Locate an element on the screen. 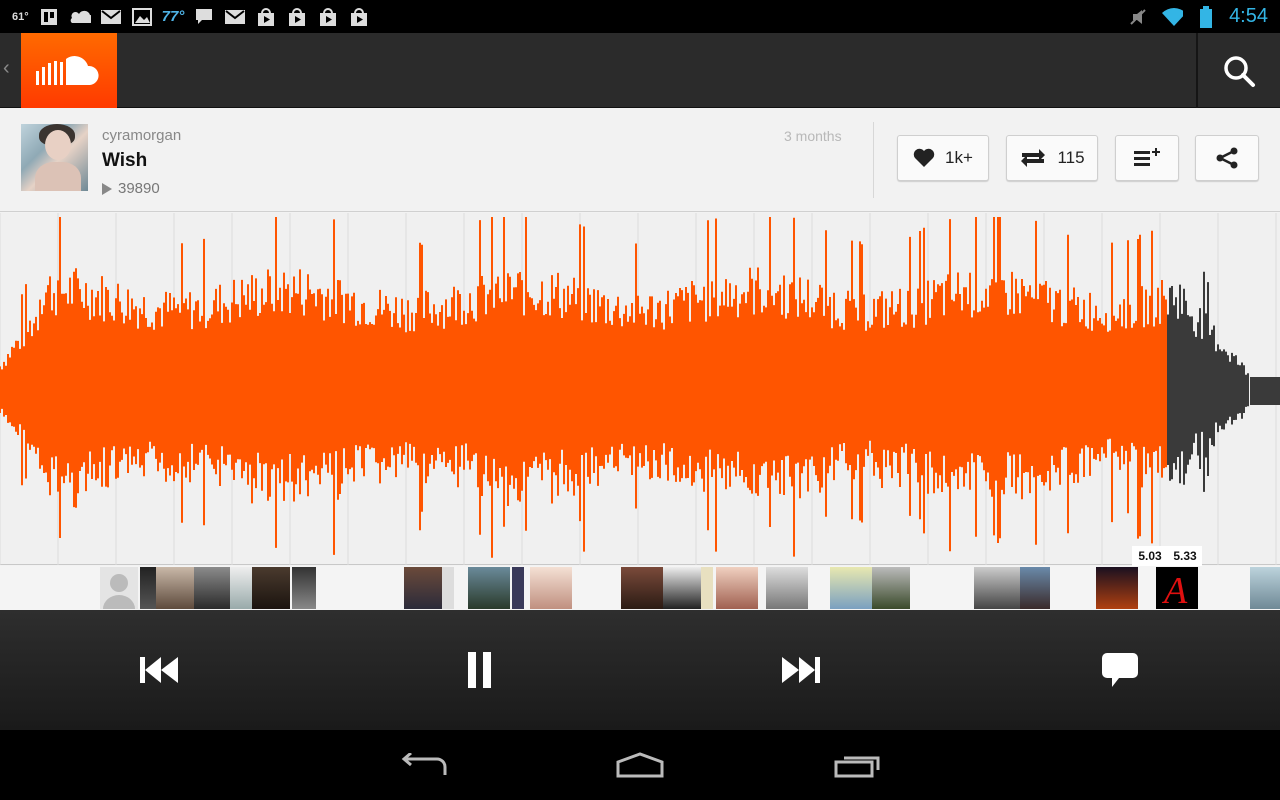 This screenshot has height=800, width=1280. cloud-icon is located at coordinates (80, 17).